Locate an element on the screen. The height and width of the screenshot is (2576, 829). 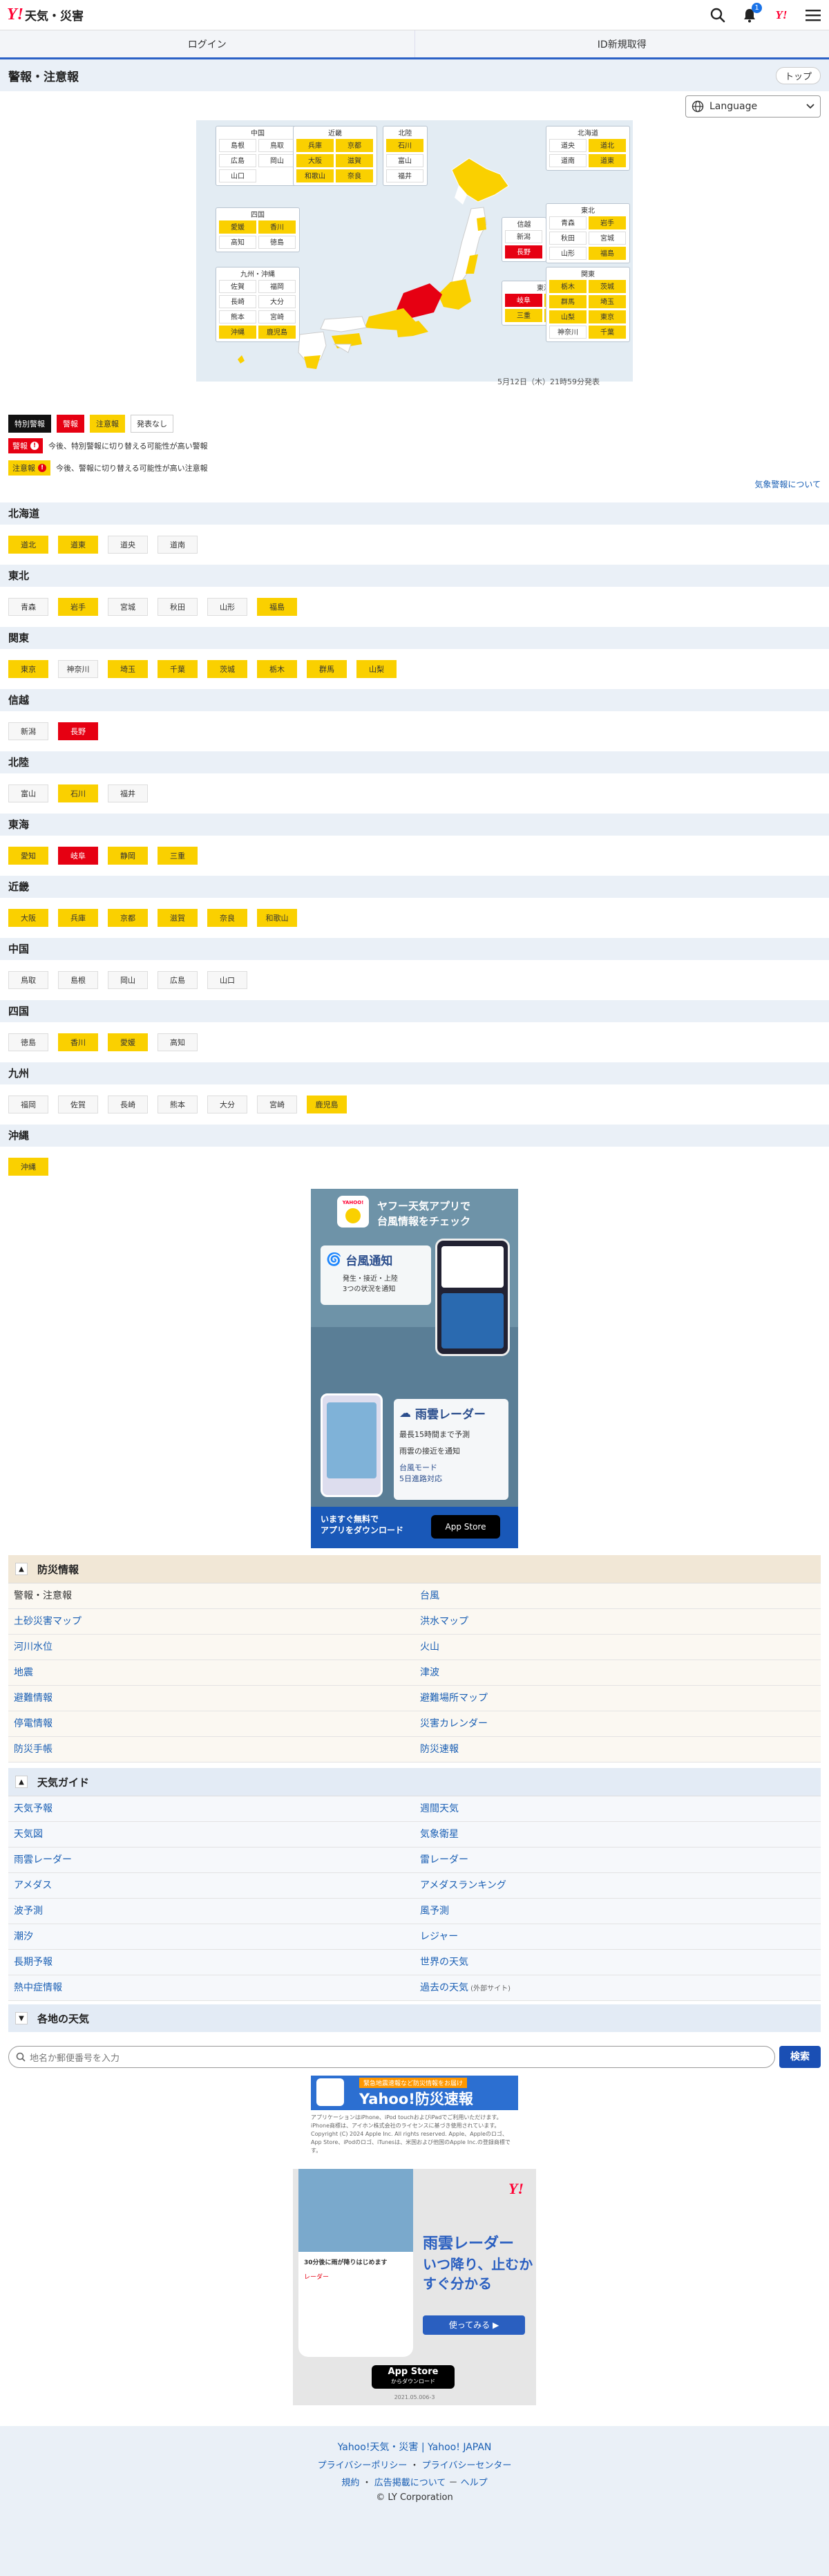
nav-link: 火山 is located at coordinates (617, 1647).